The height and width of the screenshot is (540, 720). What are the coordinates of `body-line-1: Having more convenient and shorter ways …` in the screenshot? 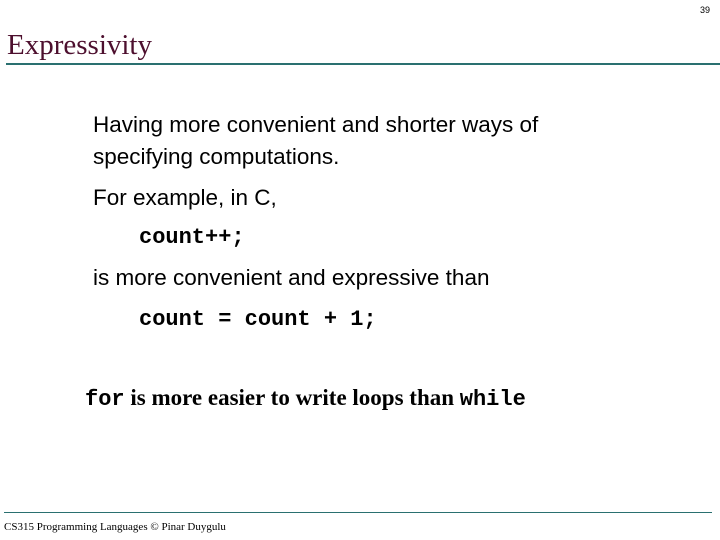 It's located at (316, 124).